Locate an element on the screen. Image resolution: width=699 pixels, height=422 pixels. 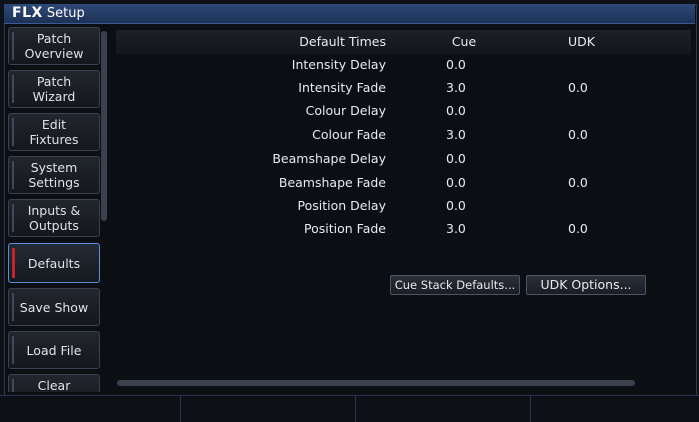
status-bar is located at coordinates (349, 408).